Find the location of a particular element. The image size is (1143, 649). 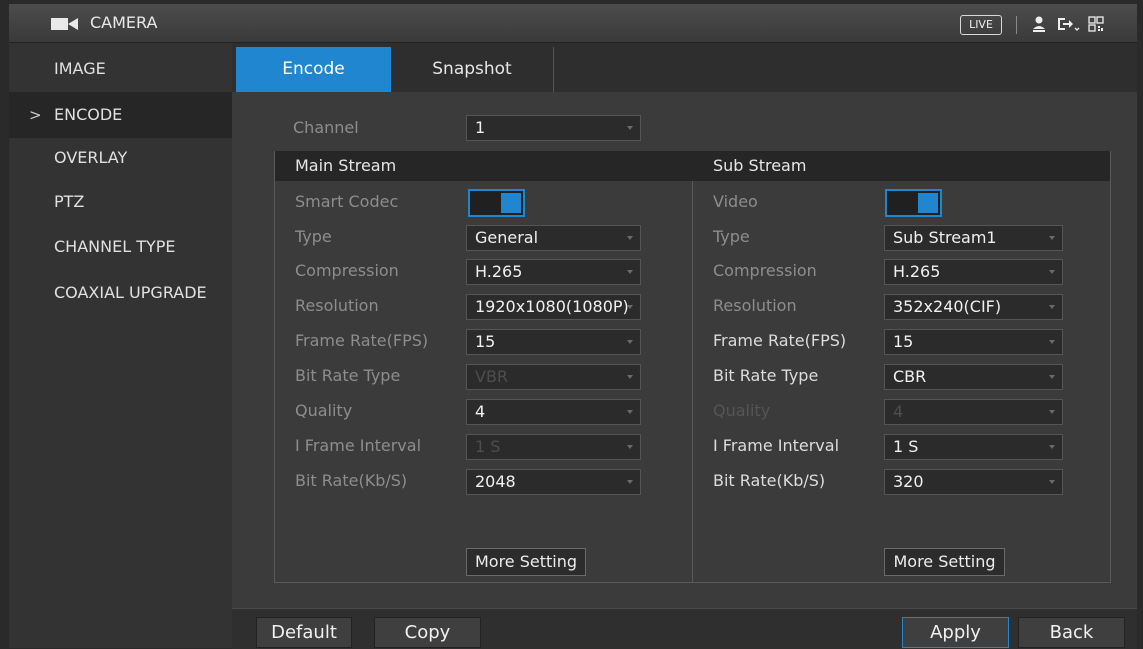

channel-value: 1 is located at coordinates (480, 127).